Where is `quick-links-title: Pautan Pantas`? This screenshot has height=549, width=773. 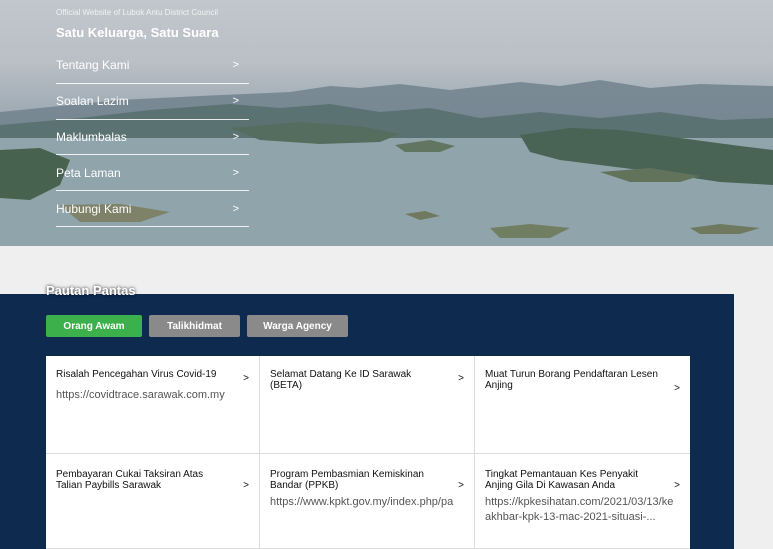
quick-links-title: Pautan Pantas is located at coordinates (91, 290).